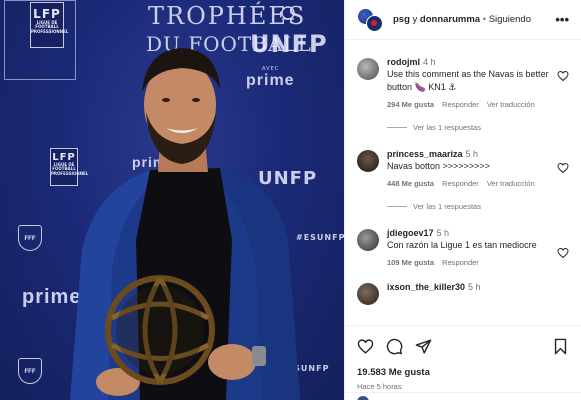  Describe the element at coordinates (414, 19) in the screenshot. I see `author-connector: y` at that location.